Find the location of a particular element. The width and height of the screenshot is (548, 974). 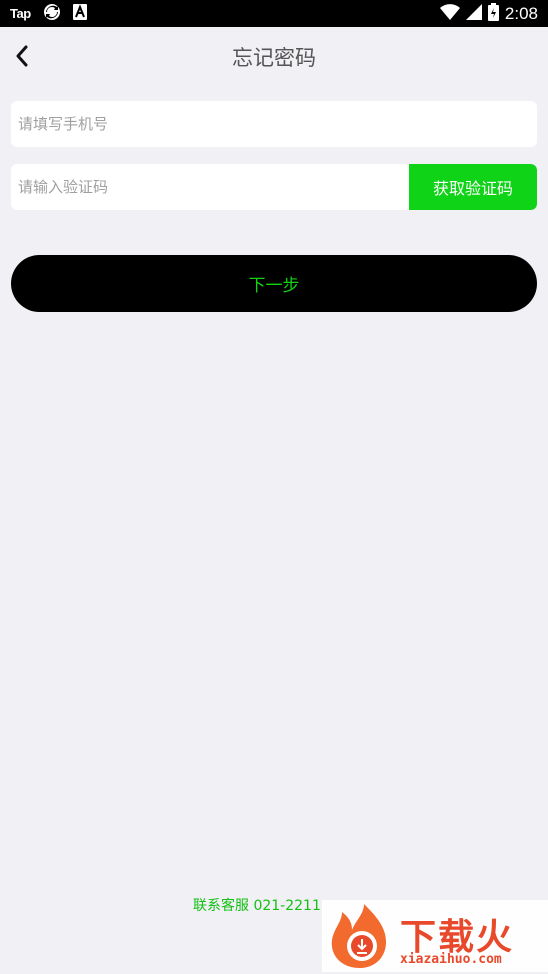

contact-support-link: 联系客服 021-2211 is located at coordinates (257, 905).